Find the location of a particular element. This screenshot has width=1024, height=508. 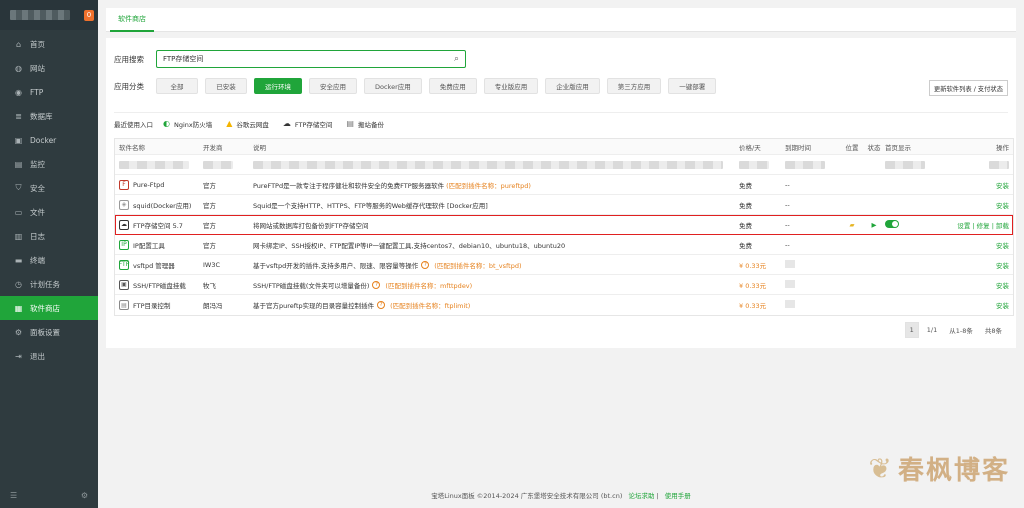

manual-link: 使用手册 is located at coordinates (678, 496).